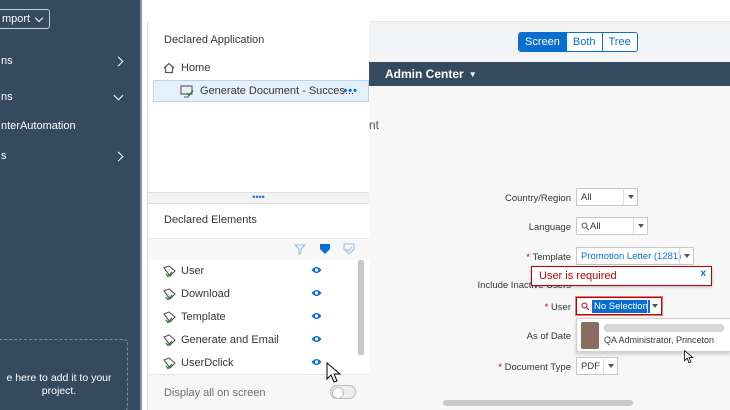  Describe the element at coordinates (196, 68) in the screenshot. I see `home-label: Home` at that location.